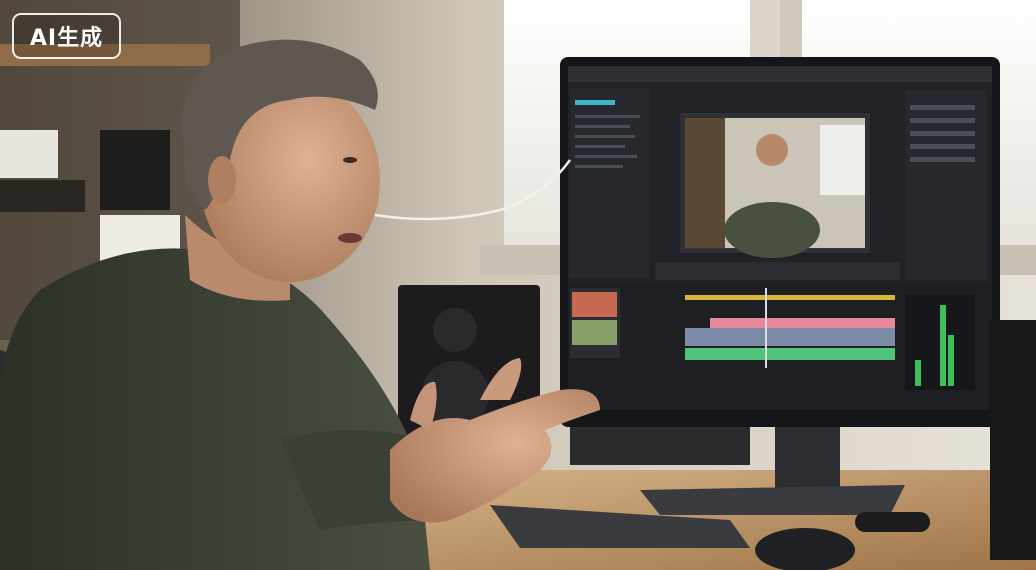  I want to click on monitor-base, so click(772, 500).